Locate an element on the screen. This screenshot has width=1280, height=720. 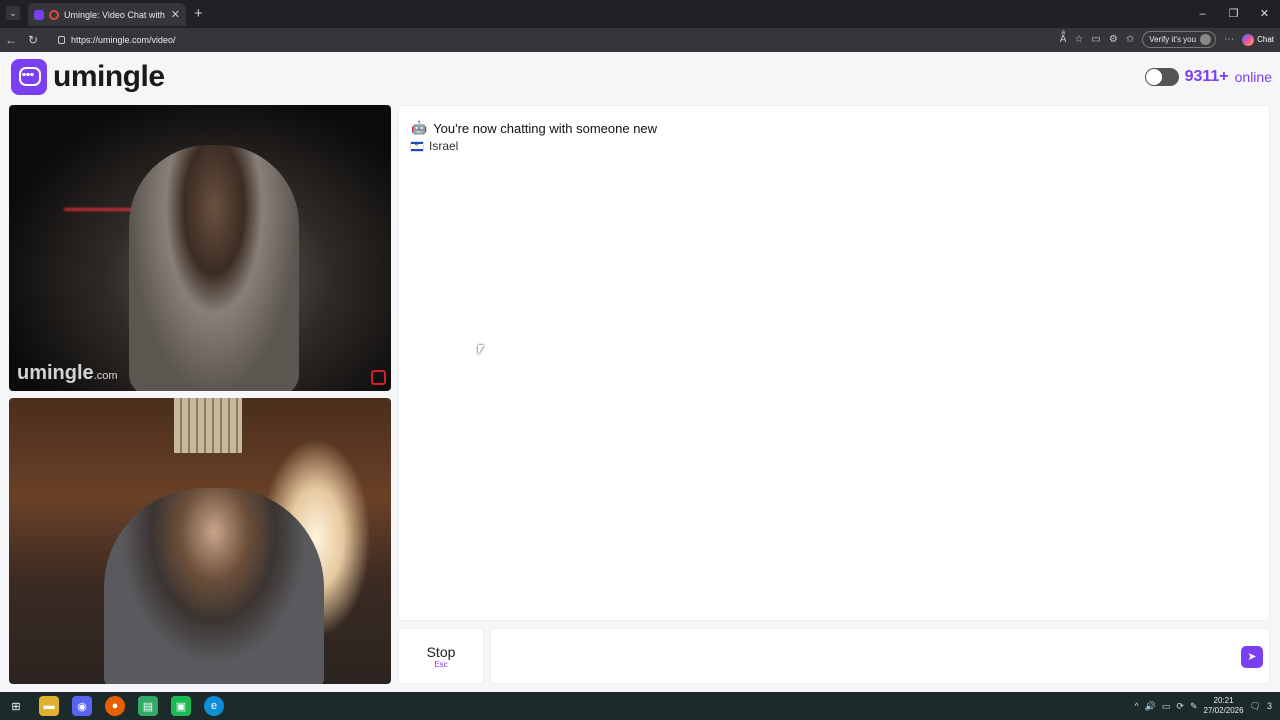
pen-icon: ✎ is located at coordinates (1194, 706).